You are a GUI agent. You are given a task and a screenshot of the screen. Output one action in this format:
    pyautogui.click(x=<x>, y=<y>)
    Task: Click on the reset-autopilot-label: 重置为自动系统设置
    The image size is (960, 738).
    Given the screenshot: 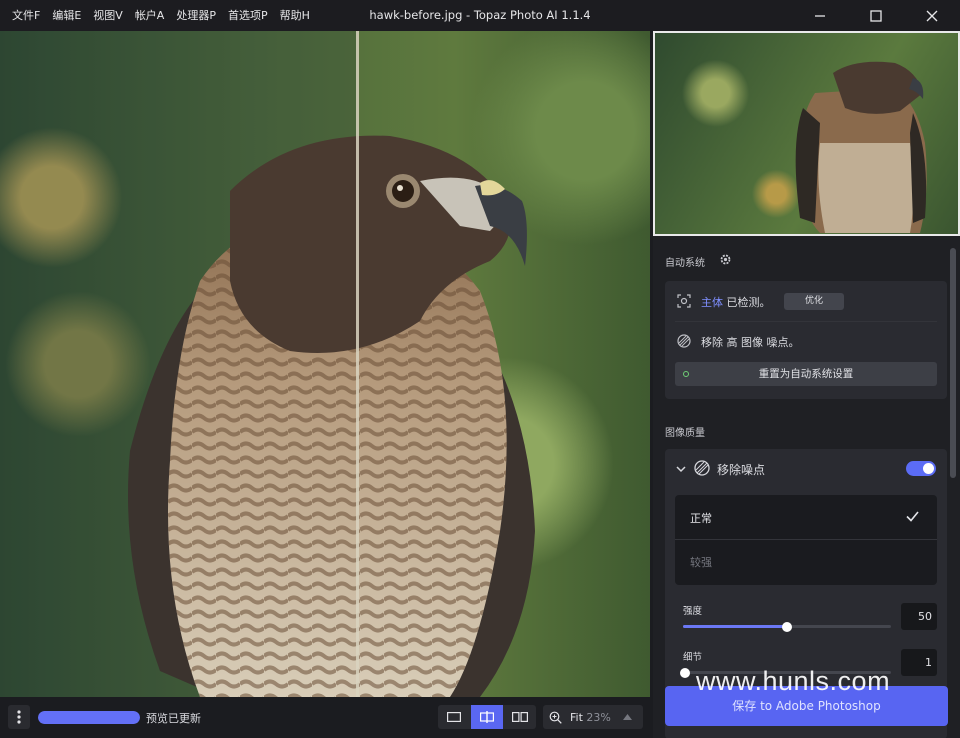 What is the action you would take?
    pyautogui.click(x=806, y=374)
    